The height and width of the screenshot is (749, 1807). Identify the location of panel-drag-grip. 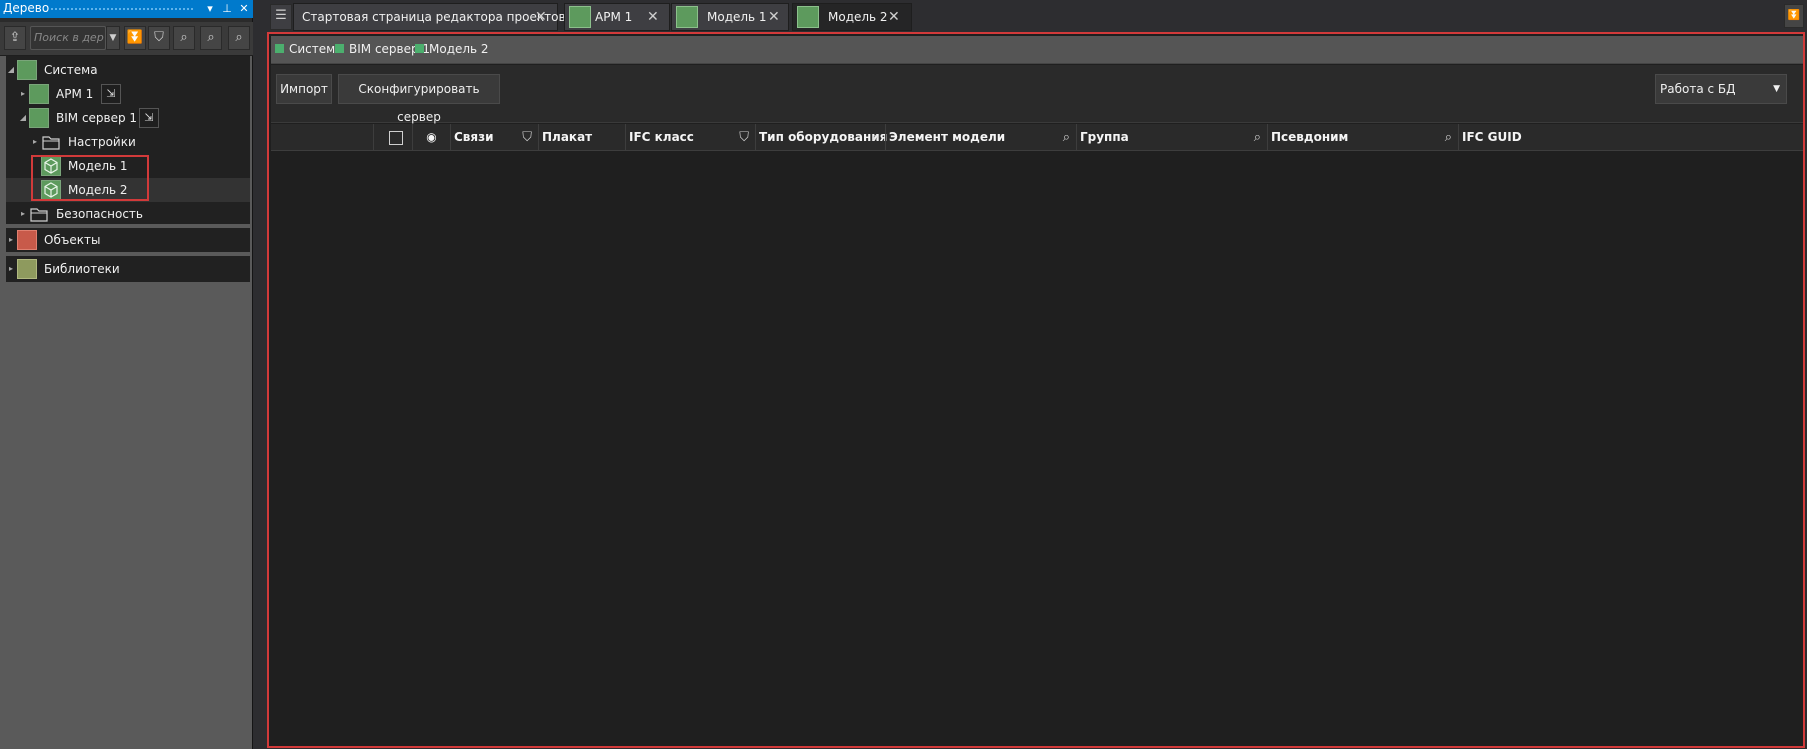
(122, 9).